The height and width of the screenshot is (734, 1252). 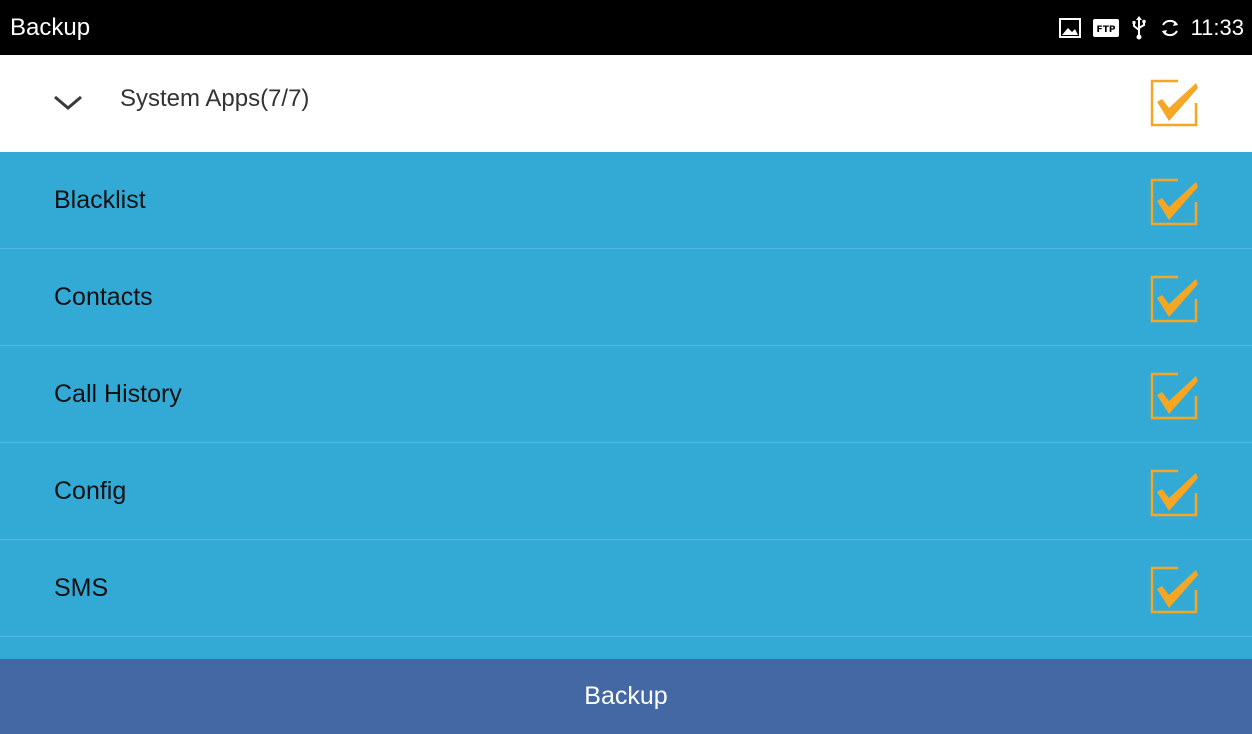 What do you see at coordinates (1139, 27) in the screenshot?
I see `usb-icon` at bounding box center [1139, 27].